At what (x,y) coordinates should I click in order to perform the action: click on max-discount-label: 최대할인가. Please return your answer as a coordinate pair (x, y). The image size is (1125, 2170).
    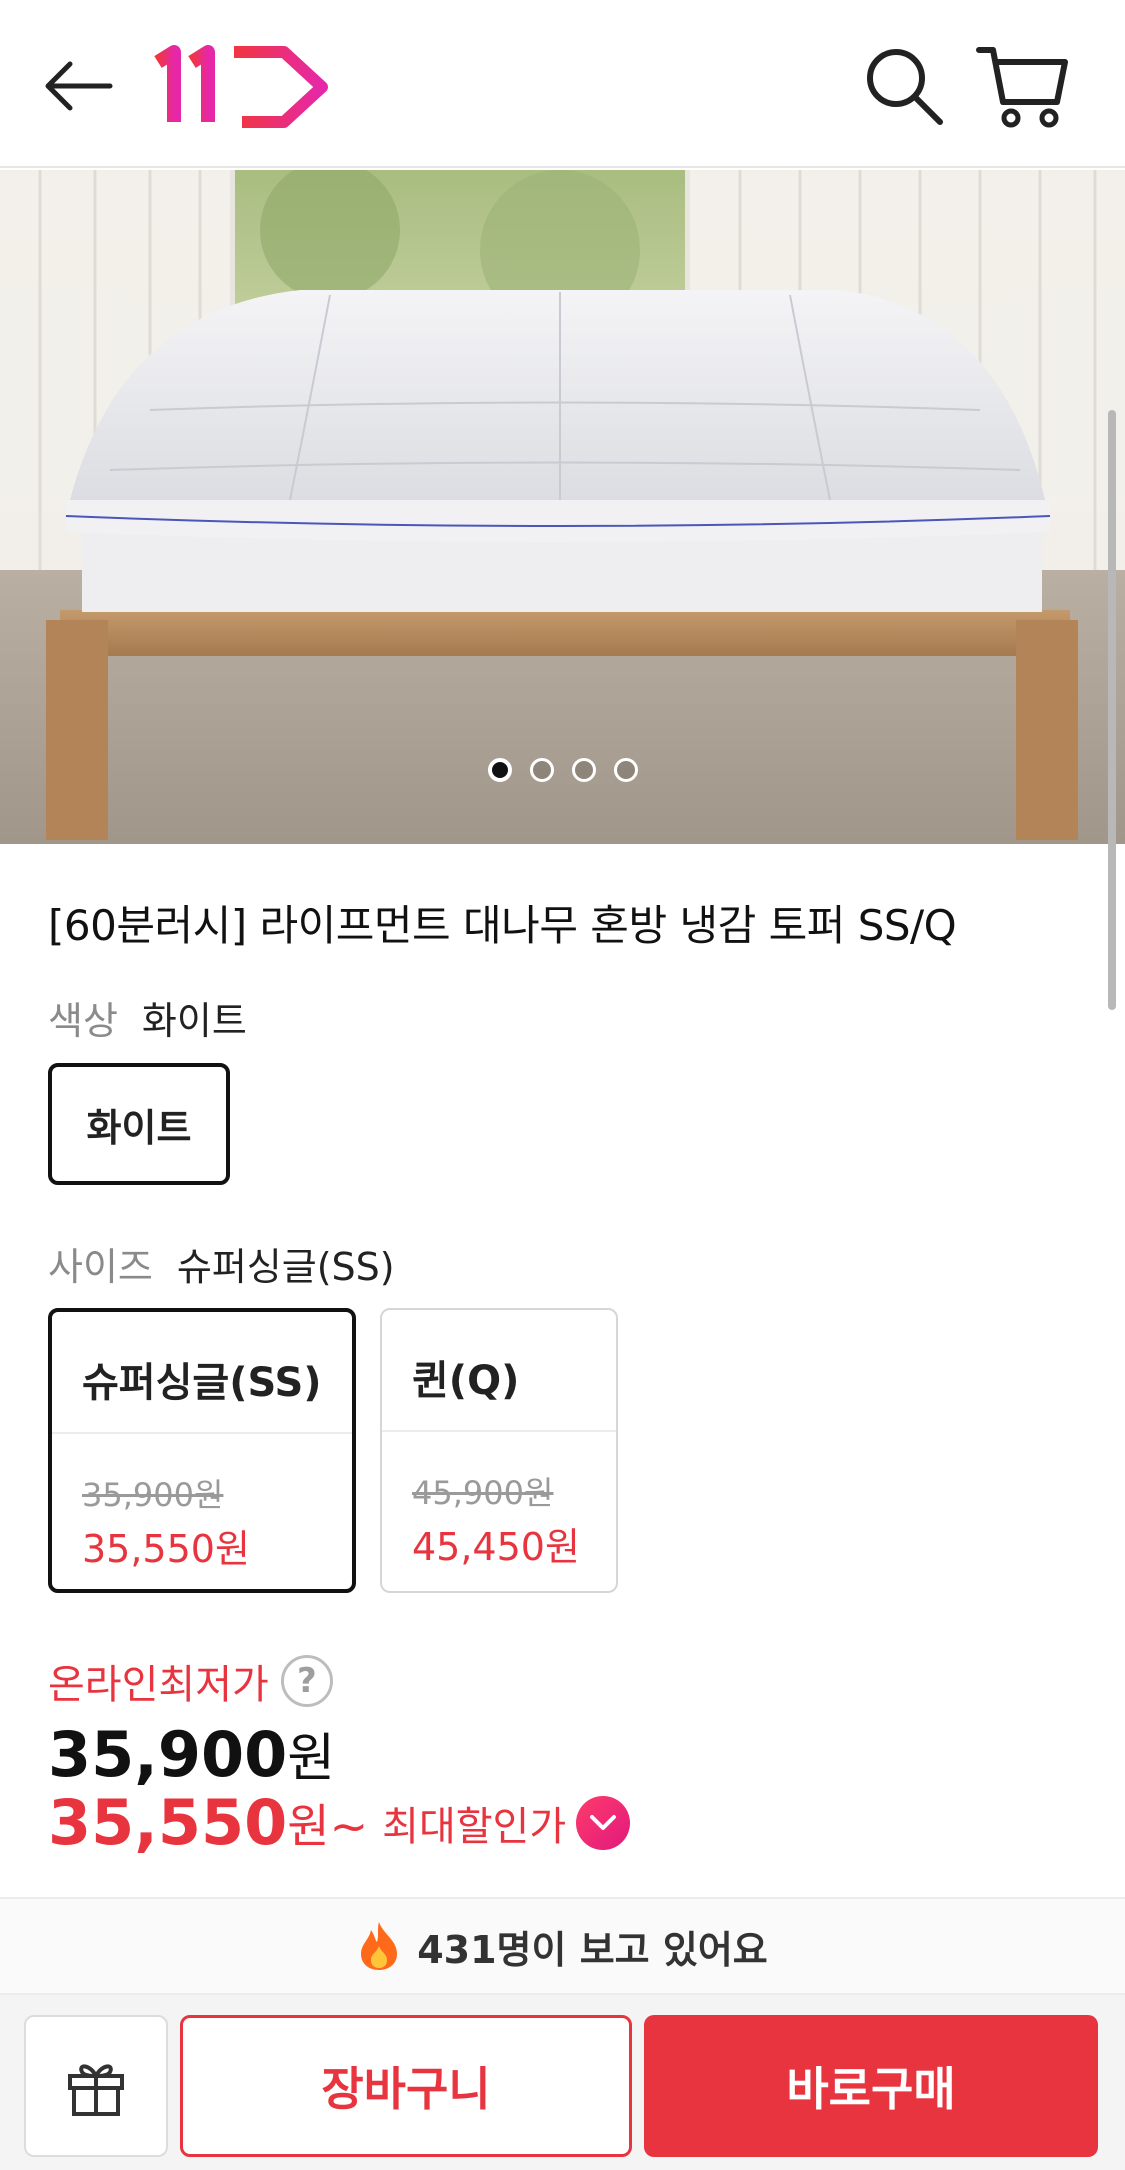
    Looking at the image, I should click on (474, 1826).